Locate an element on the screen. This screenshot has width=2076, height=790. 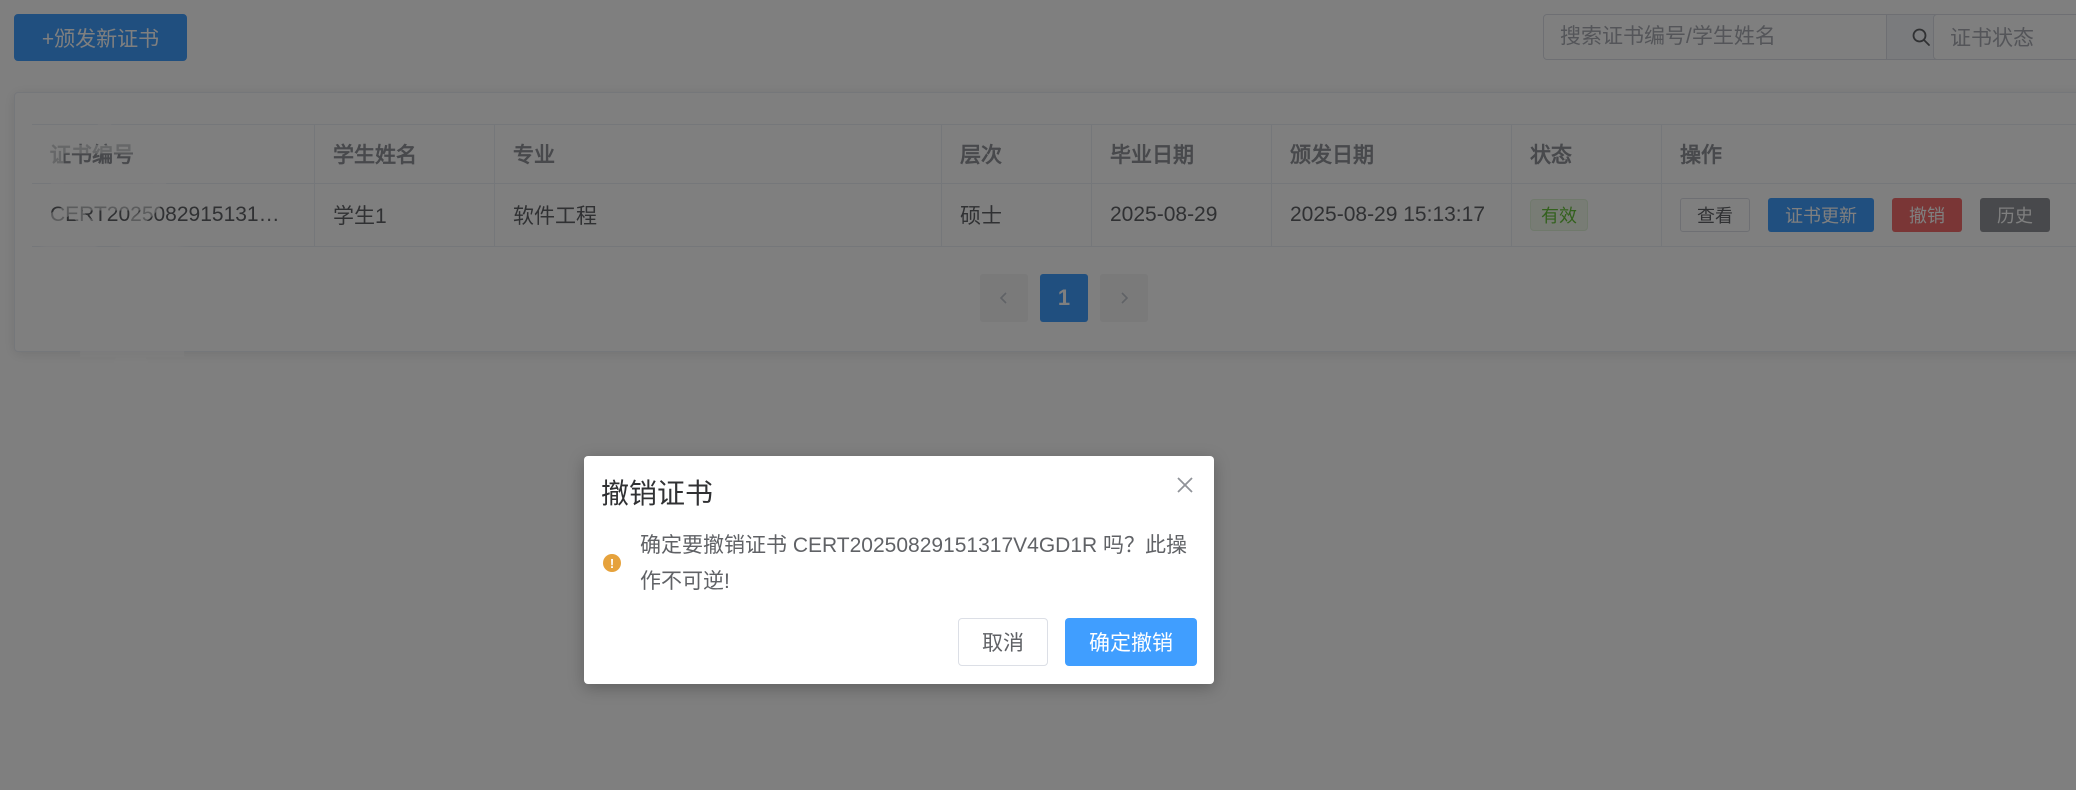
close-button is located at coordinates (1185, 485).